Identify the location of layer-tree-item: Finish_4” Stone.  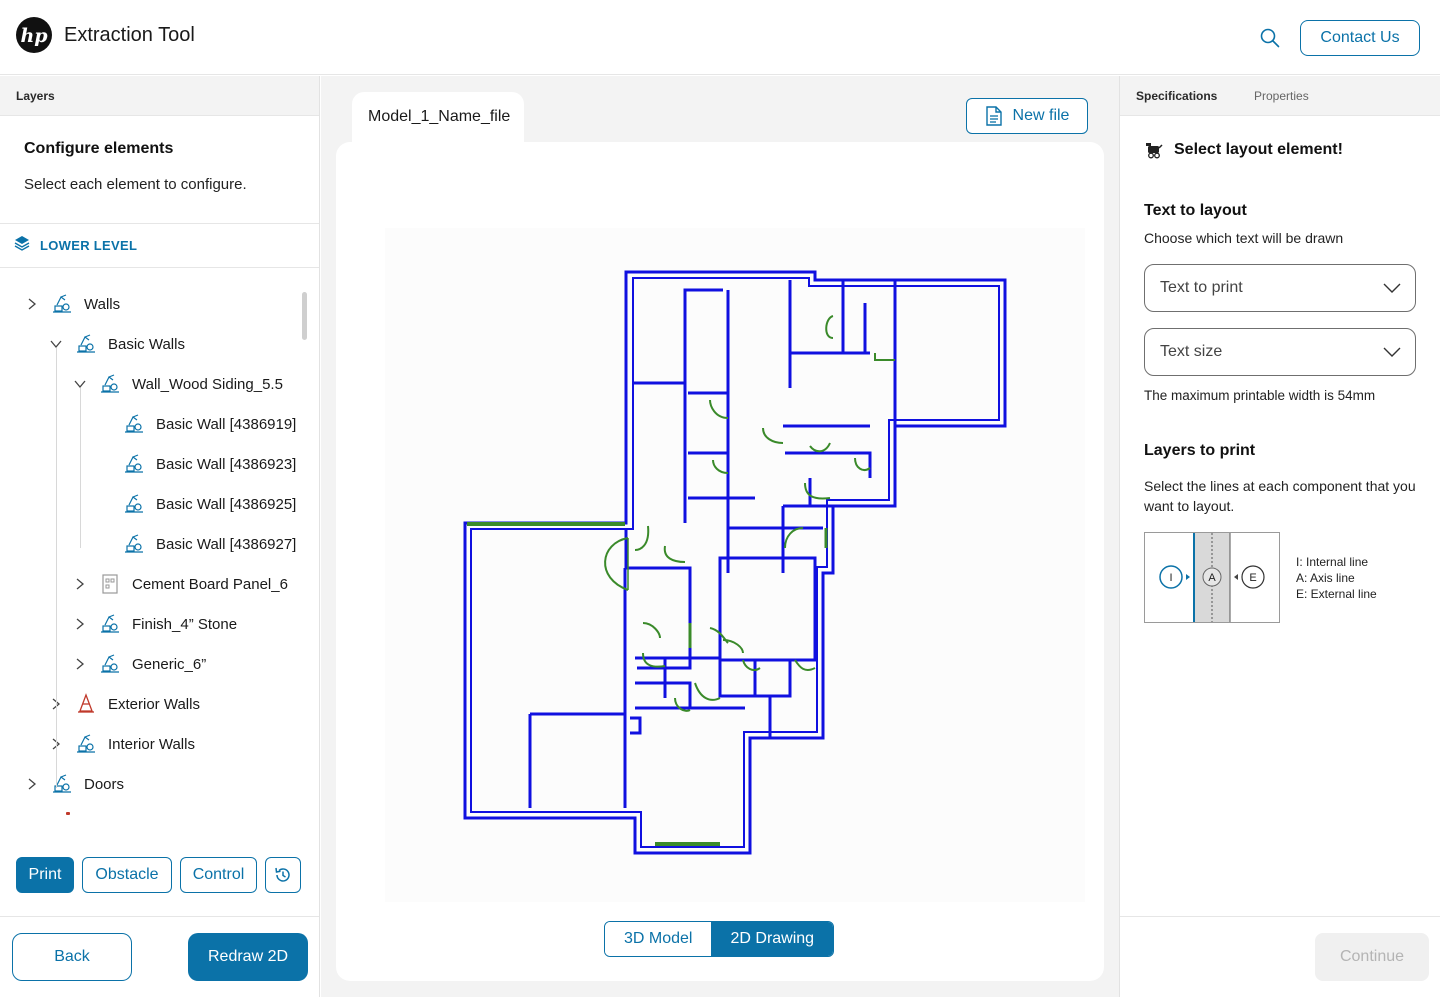
(195, 624).